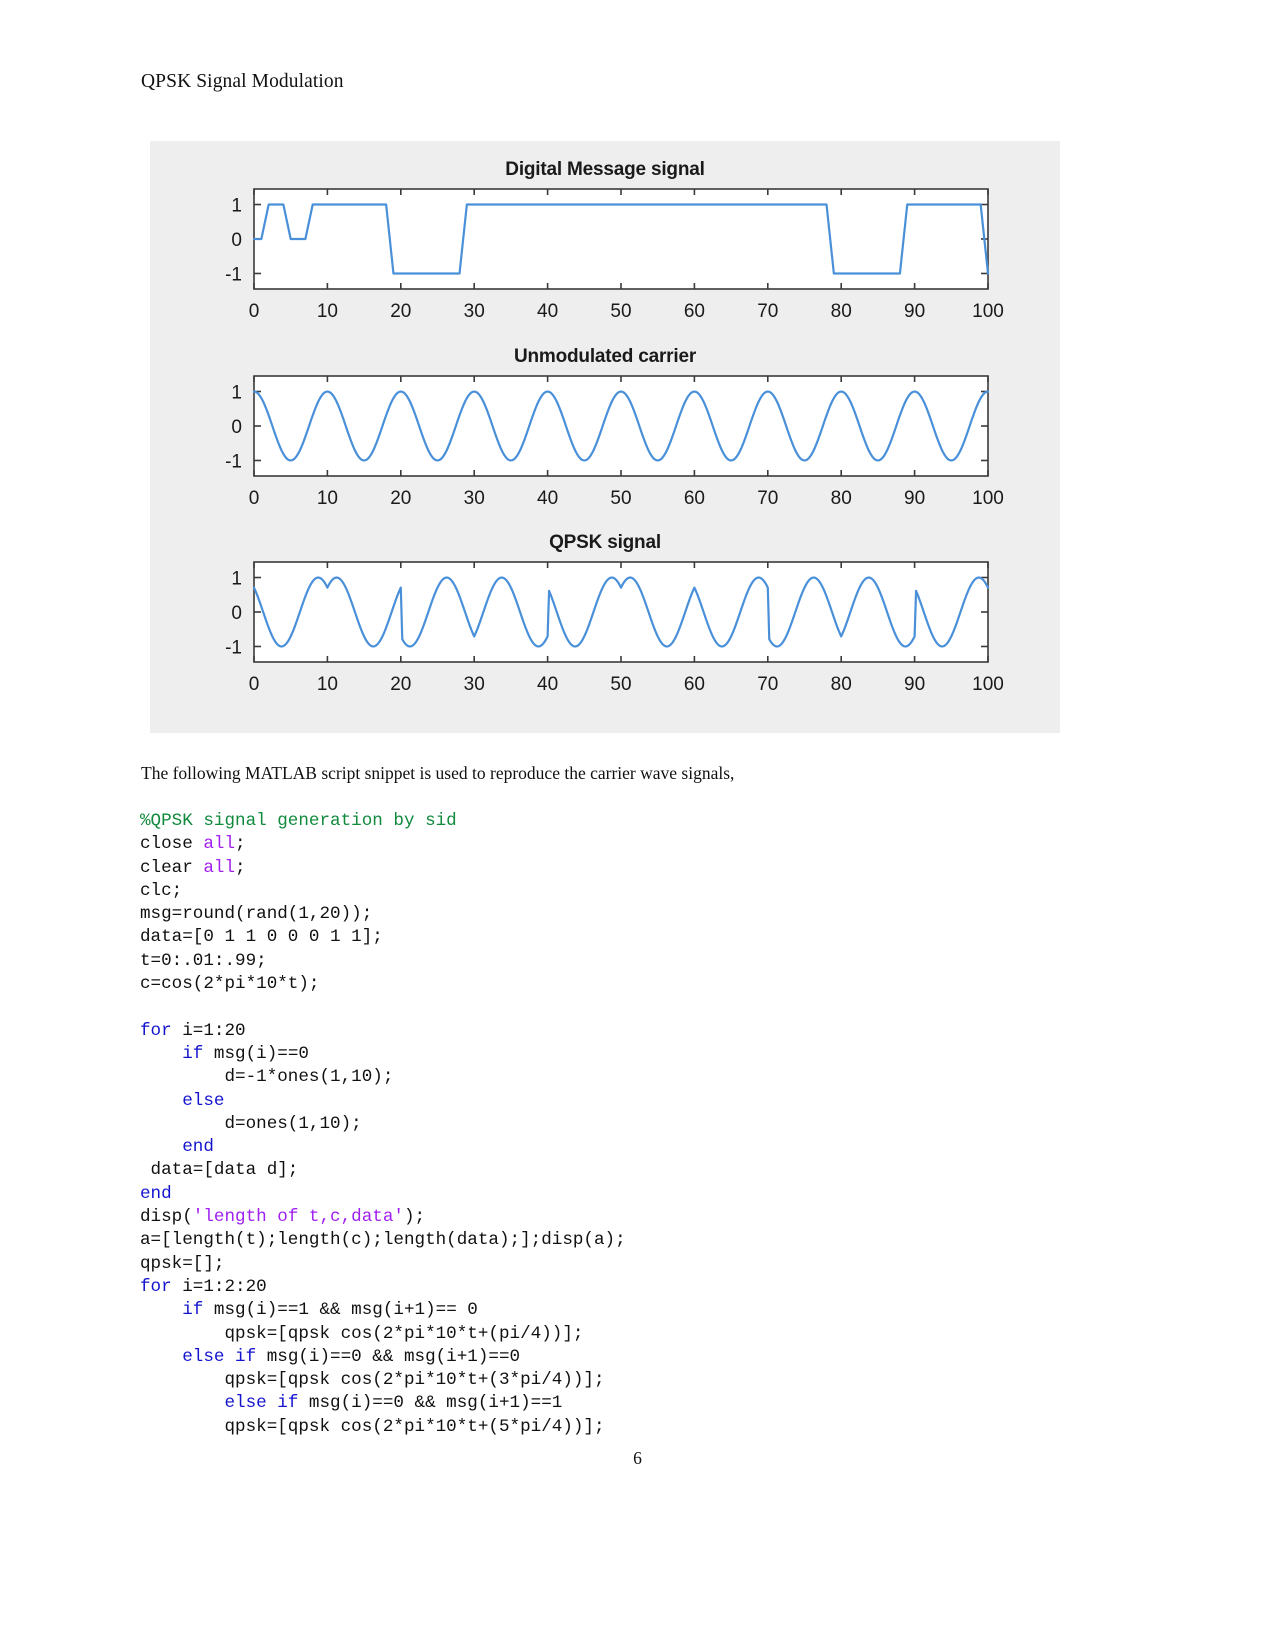 This screenshot has width=1275, height=1650. I want to click on code-line: disp('length of t,c,data');, so click(383, 1217).